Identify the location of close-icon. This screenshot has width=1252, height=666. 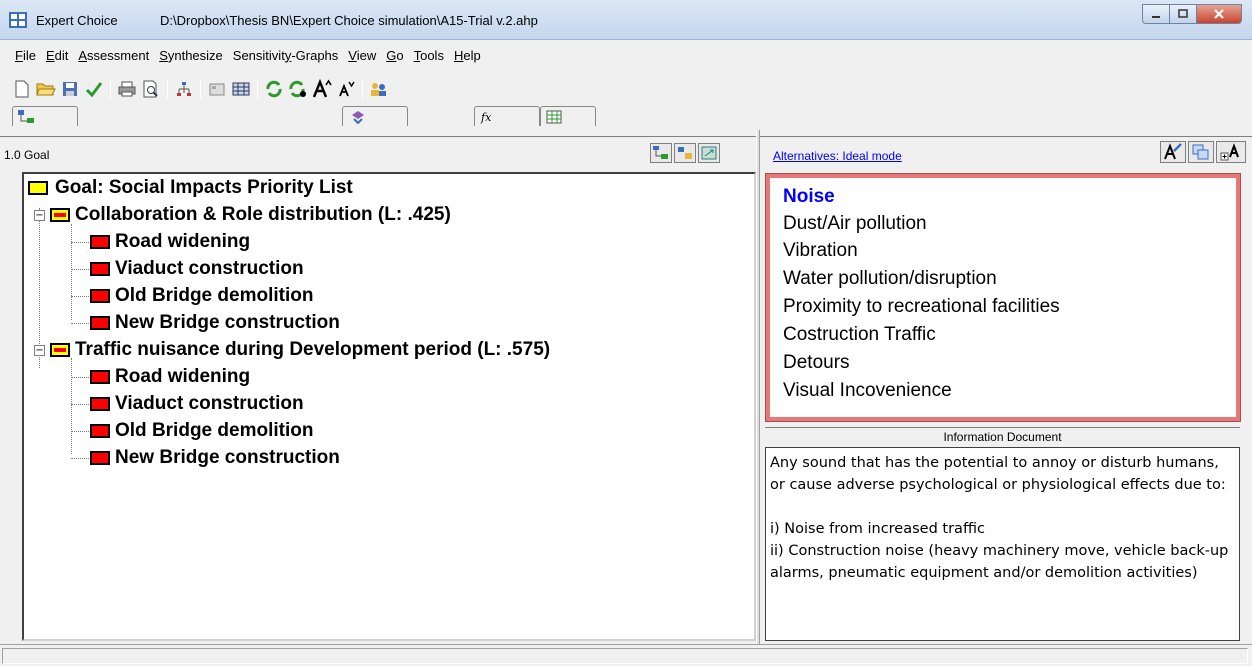
(1219, 14).